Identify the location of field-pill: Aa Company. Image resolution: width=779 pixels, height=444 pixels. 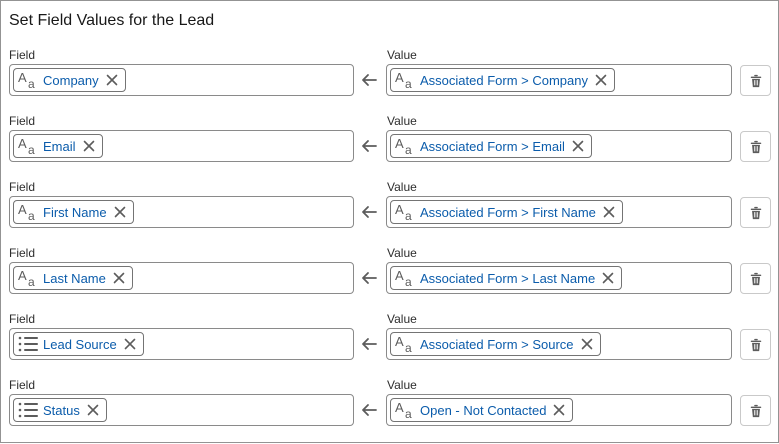
(69, 80).